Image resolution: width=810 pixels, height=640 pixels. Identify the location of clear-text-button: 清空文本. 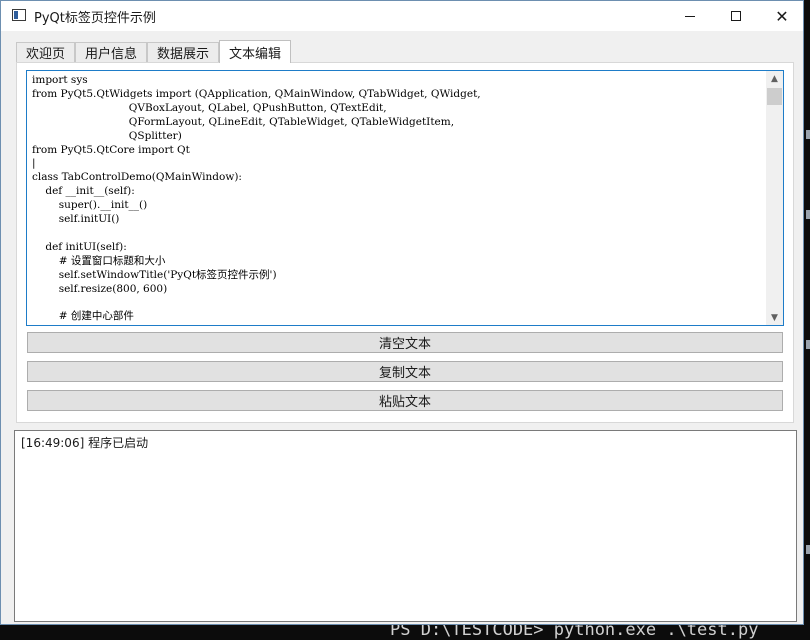
(405, 342).